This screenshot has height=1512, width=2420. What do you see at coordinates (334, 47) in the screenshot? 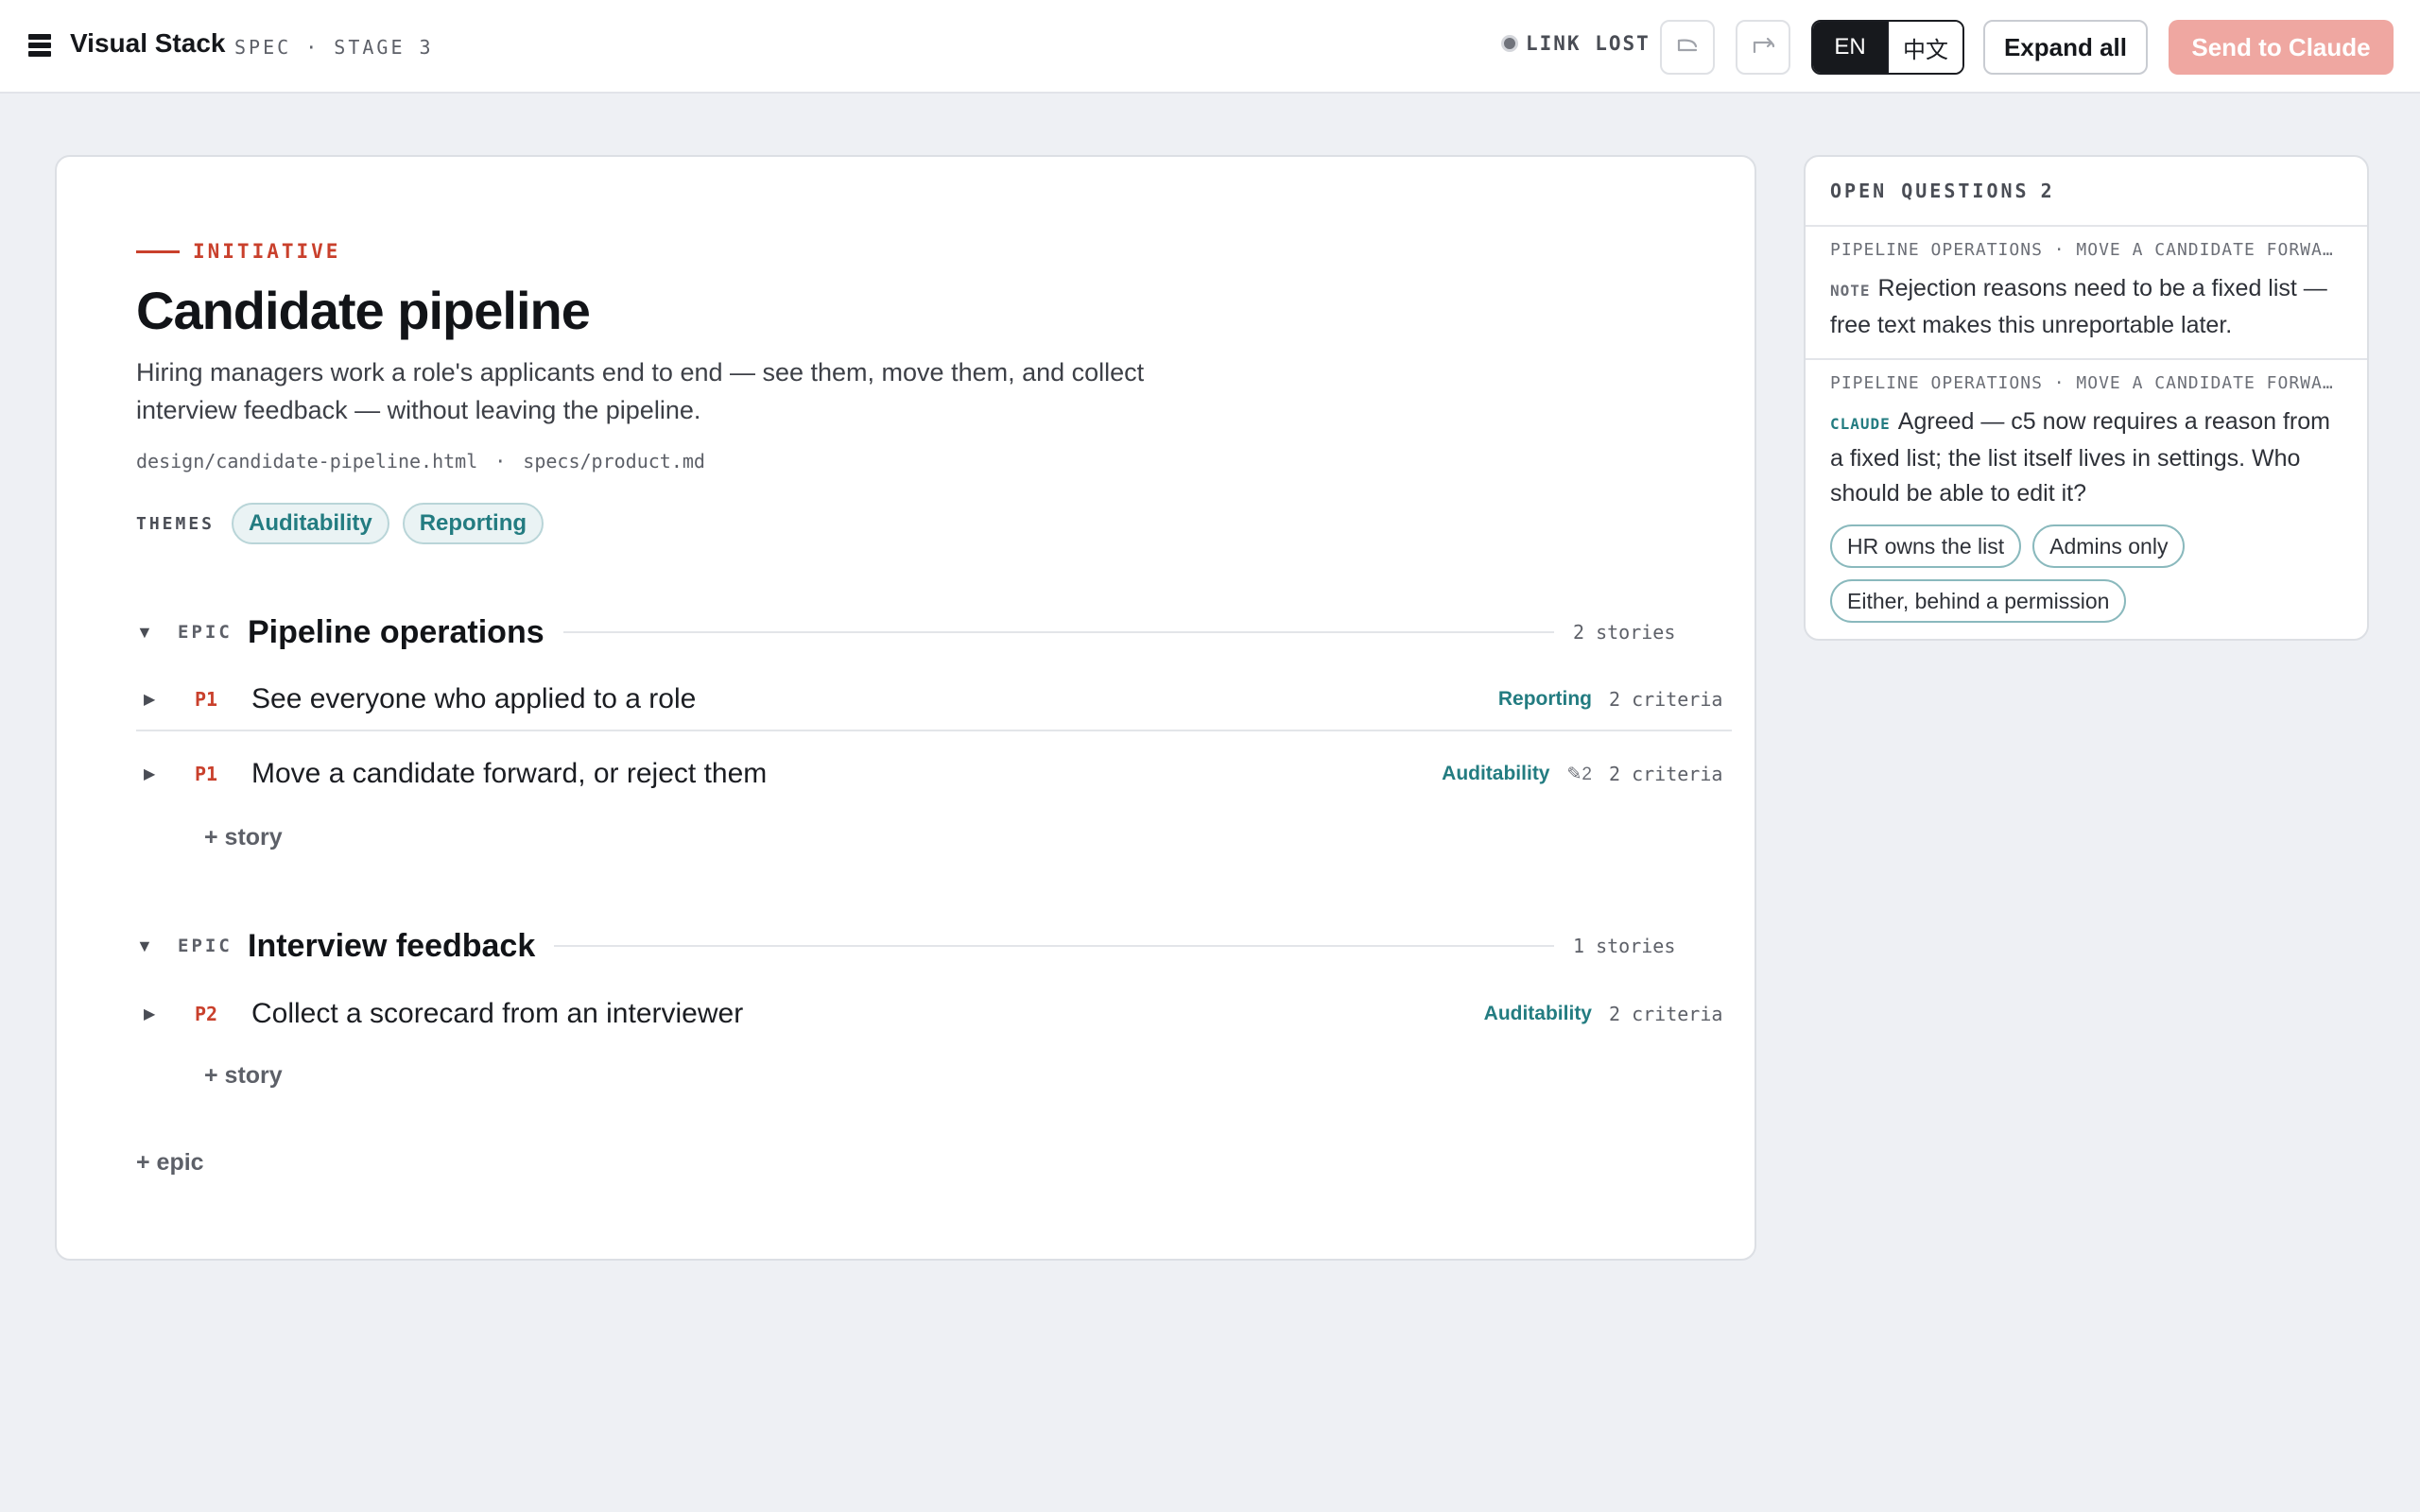
I see `app-subtitle: SPEC · STAGE 3` at bounding box center [334, 47].